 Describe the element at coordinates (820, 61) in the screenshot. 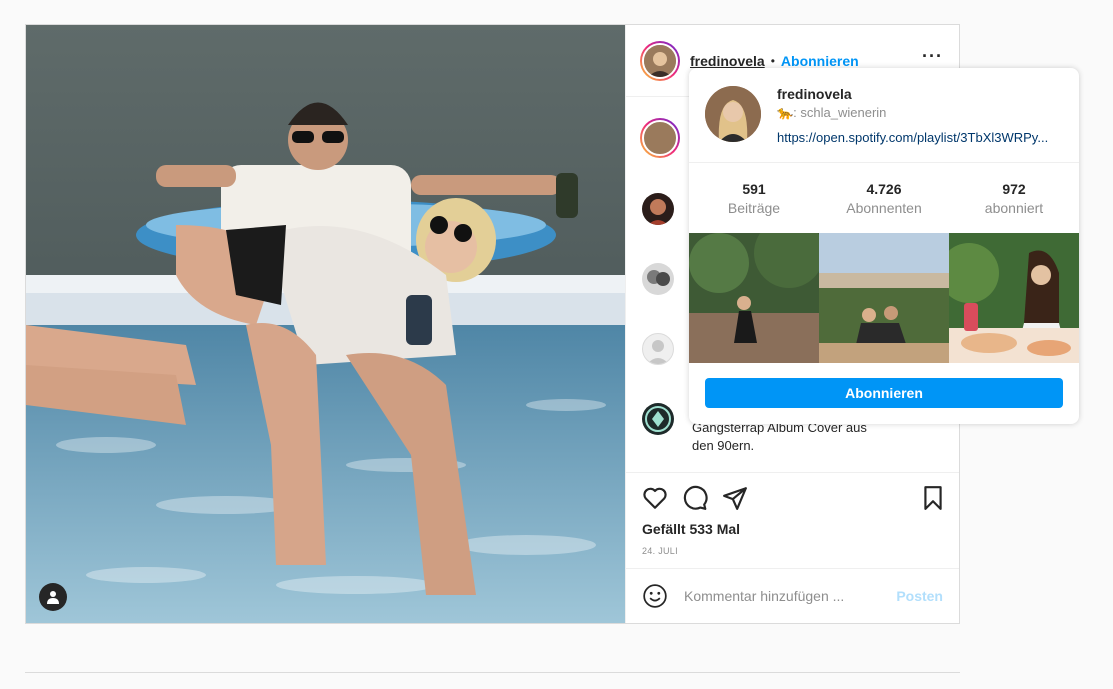

I see `follow-link: Abonnieren` at that location.